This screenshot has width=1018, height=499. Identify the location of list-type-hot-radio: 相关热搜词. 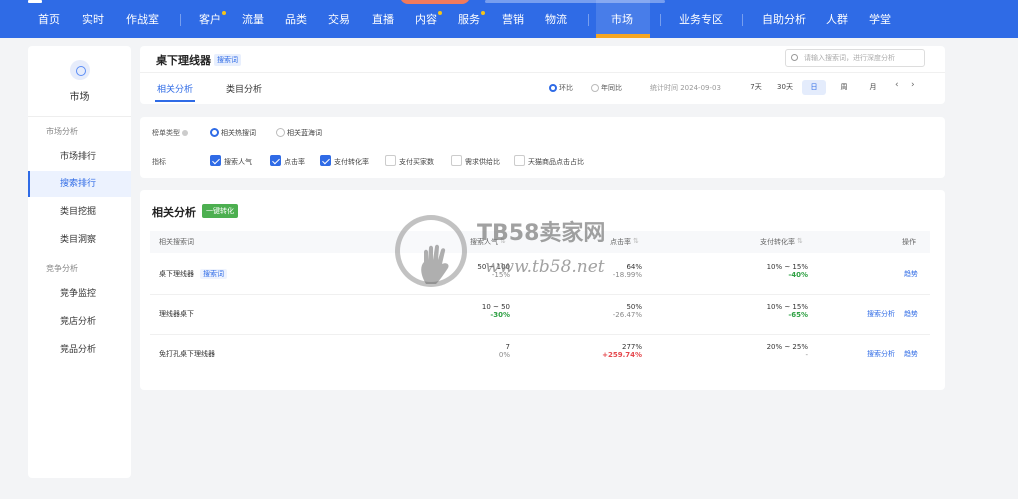
(233, 133).